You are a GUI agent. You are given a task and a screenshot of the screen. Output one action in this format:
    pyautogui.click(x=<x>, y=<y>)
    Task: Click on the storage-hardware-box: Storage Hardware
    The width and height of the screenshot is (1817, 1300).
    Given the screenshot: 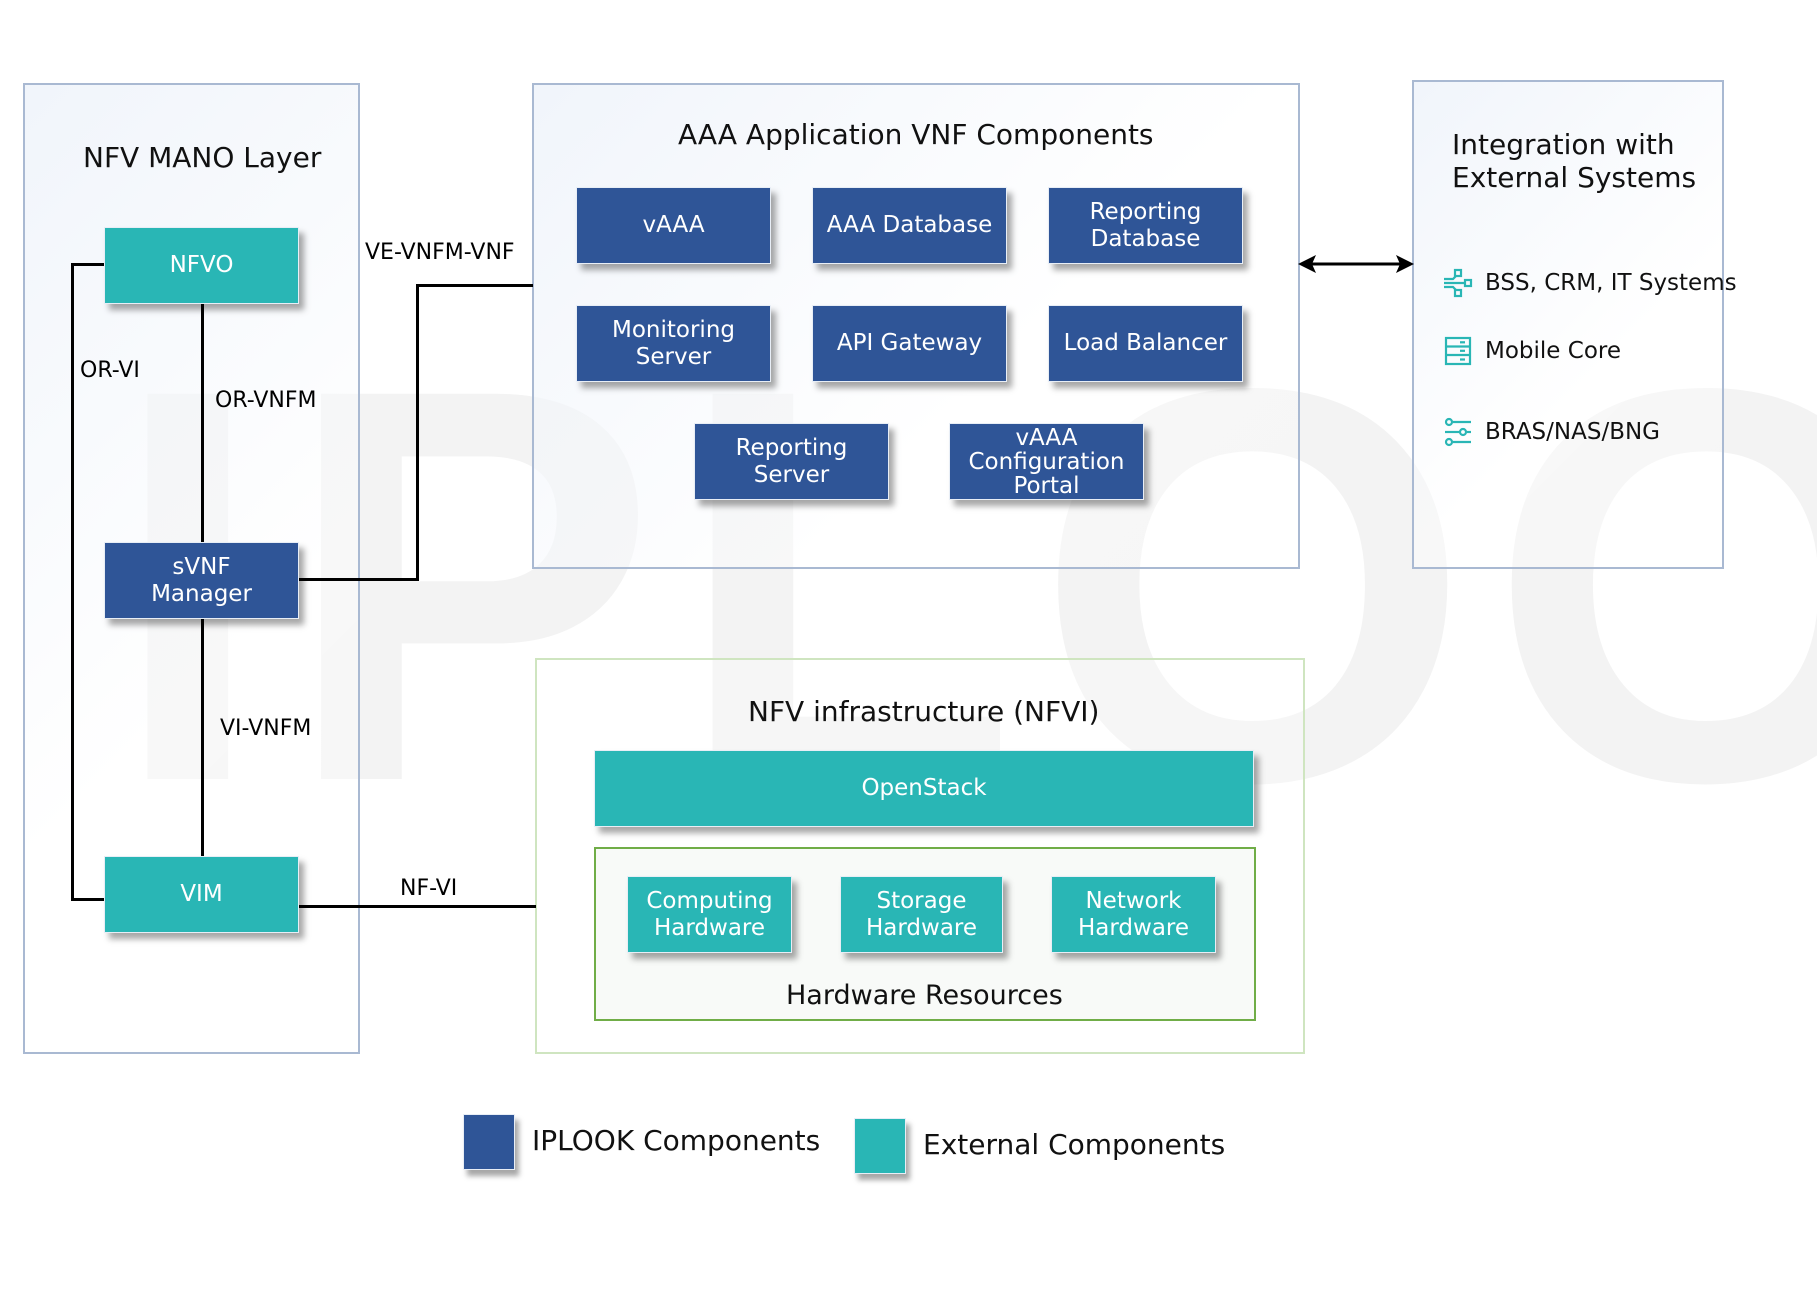 What is the action you would take?
    pyautogui.click(x=921, y=914)
    